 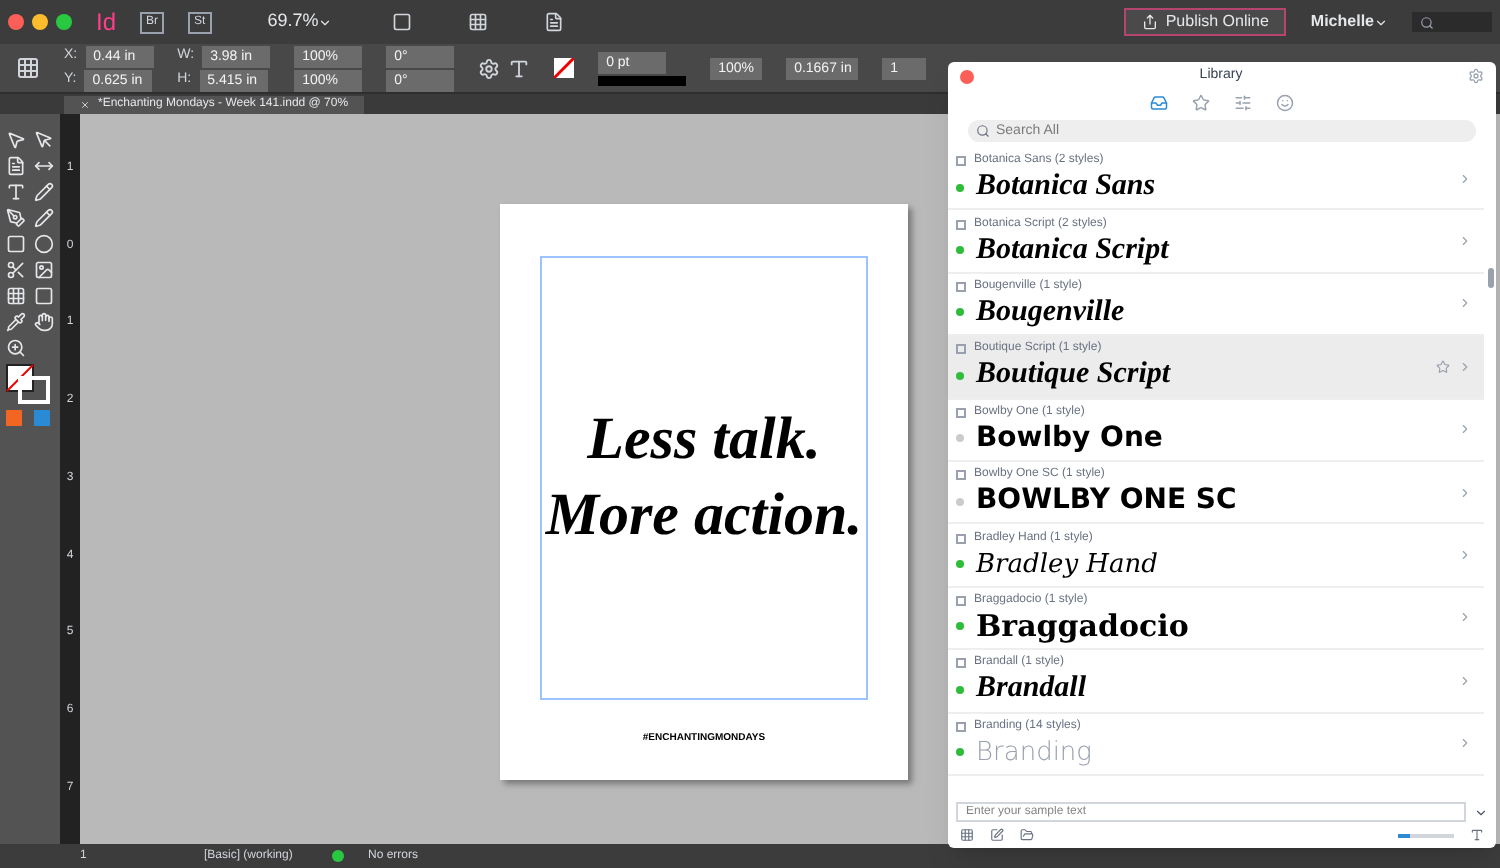 What do you see at coordinates (1476, 76) in the screenshot?
I see `settings-icon` at bounding box center [1476, 76].